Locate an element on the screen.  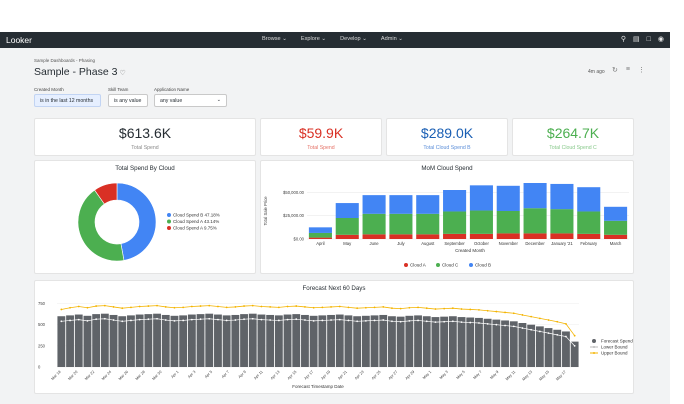
kpi-card-total-spend-a: $59.9K Total Spend is located at coordinates (321, 137).